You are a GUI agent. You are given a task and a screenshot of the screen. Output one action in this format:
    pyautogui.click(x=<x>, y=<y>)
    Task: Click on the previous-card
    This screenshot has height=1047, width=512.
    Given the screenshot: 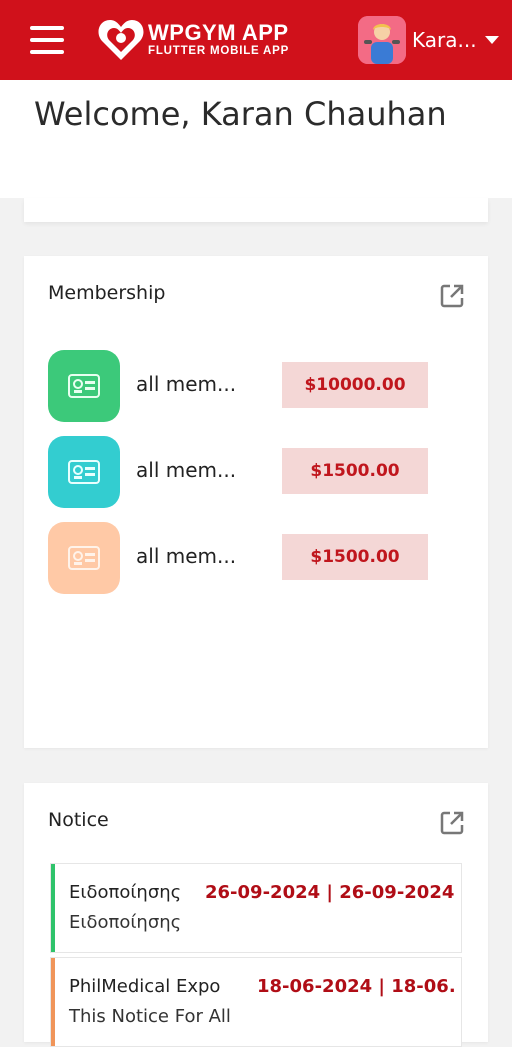 What is the action you would take?
    pyautogui.click(x=256, y=210)
    